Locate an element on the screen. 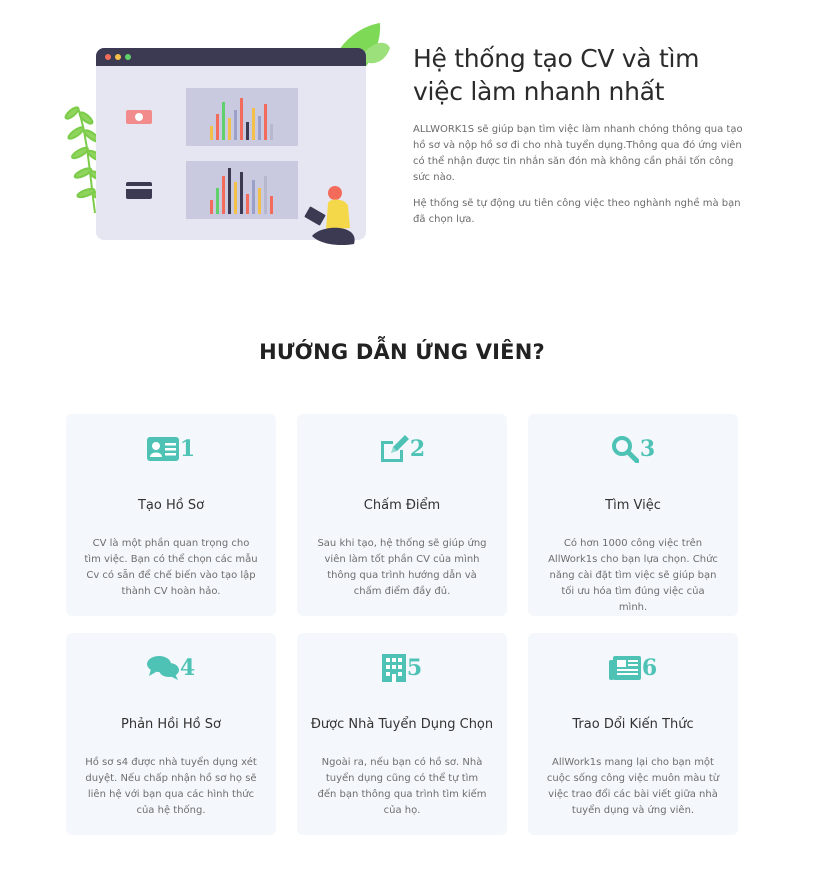 The width and height of the screenshot is (838, 882). card-title: Phản Hồi Hồ Sơ is located at coordinates (171, 724).